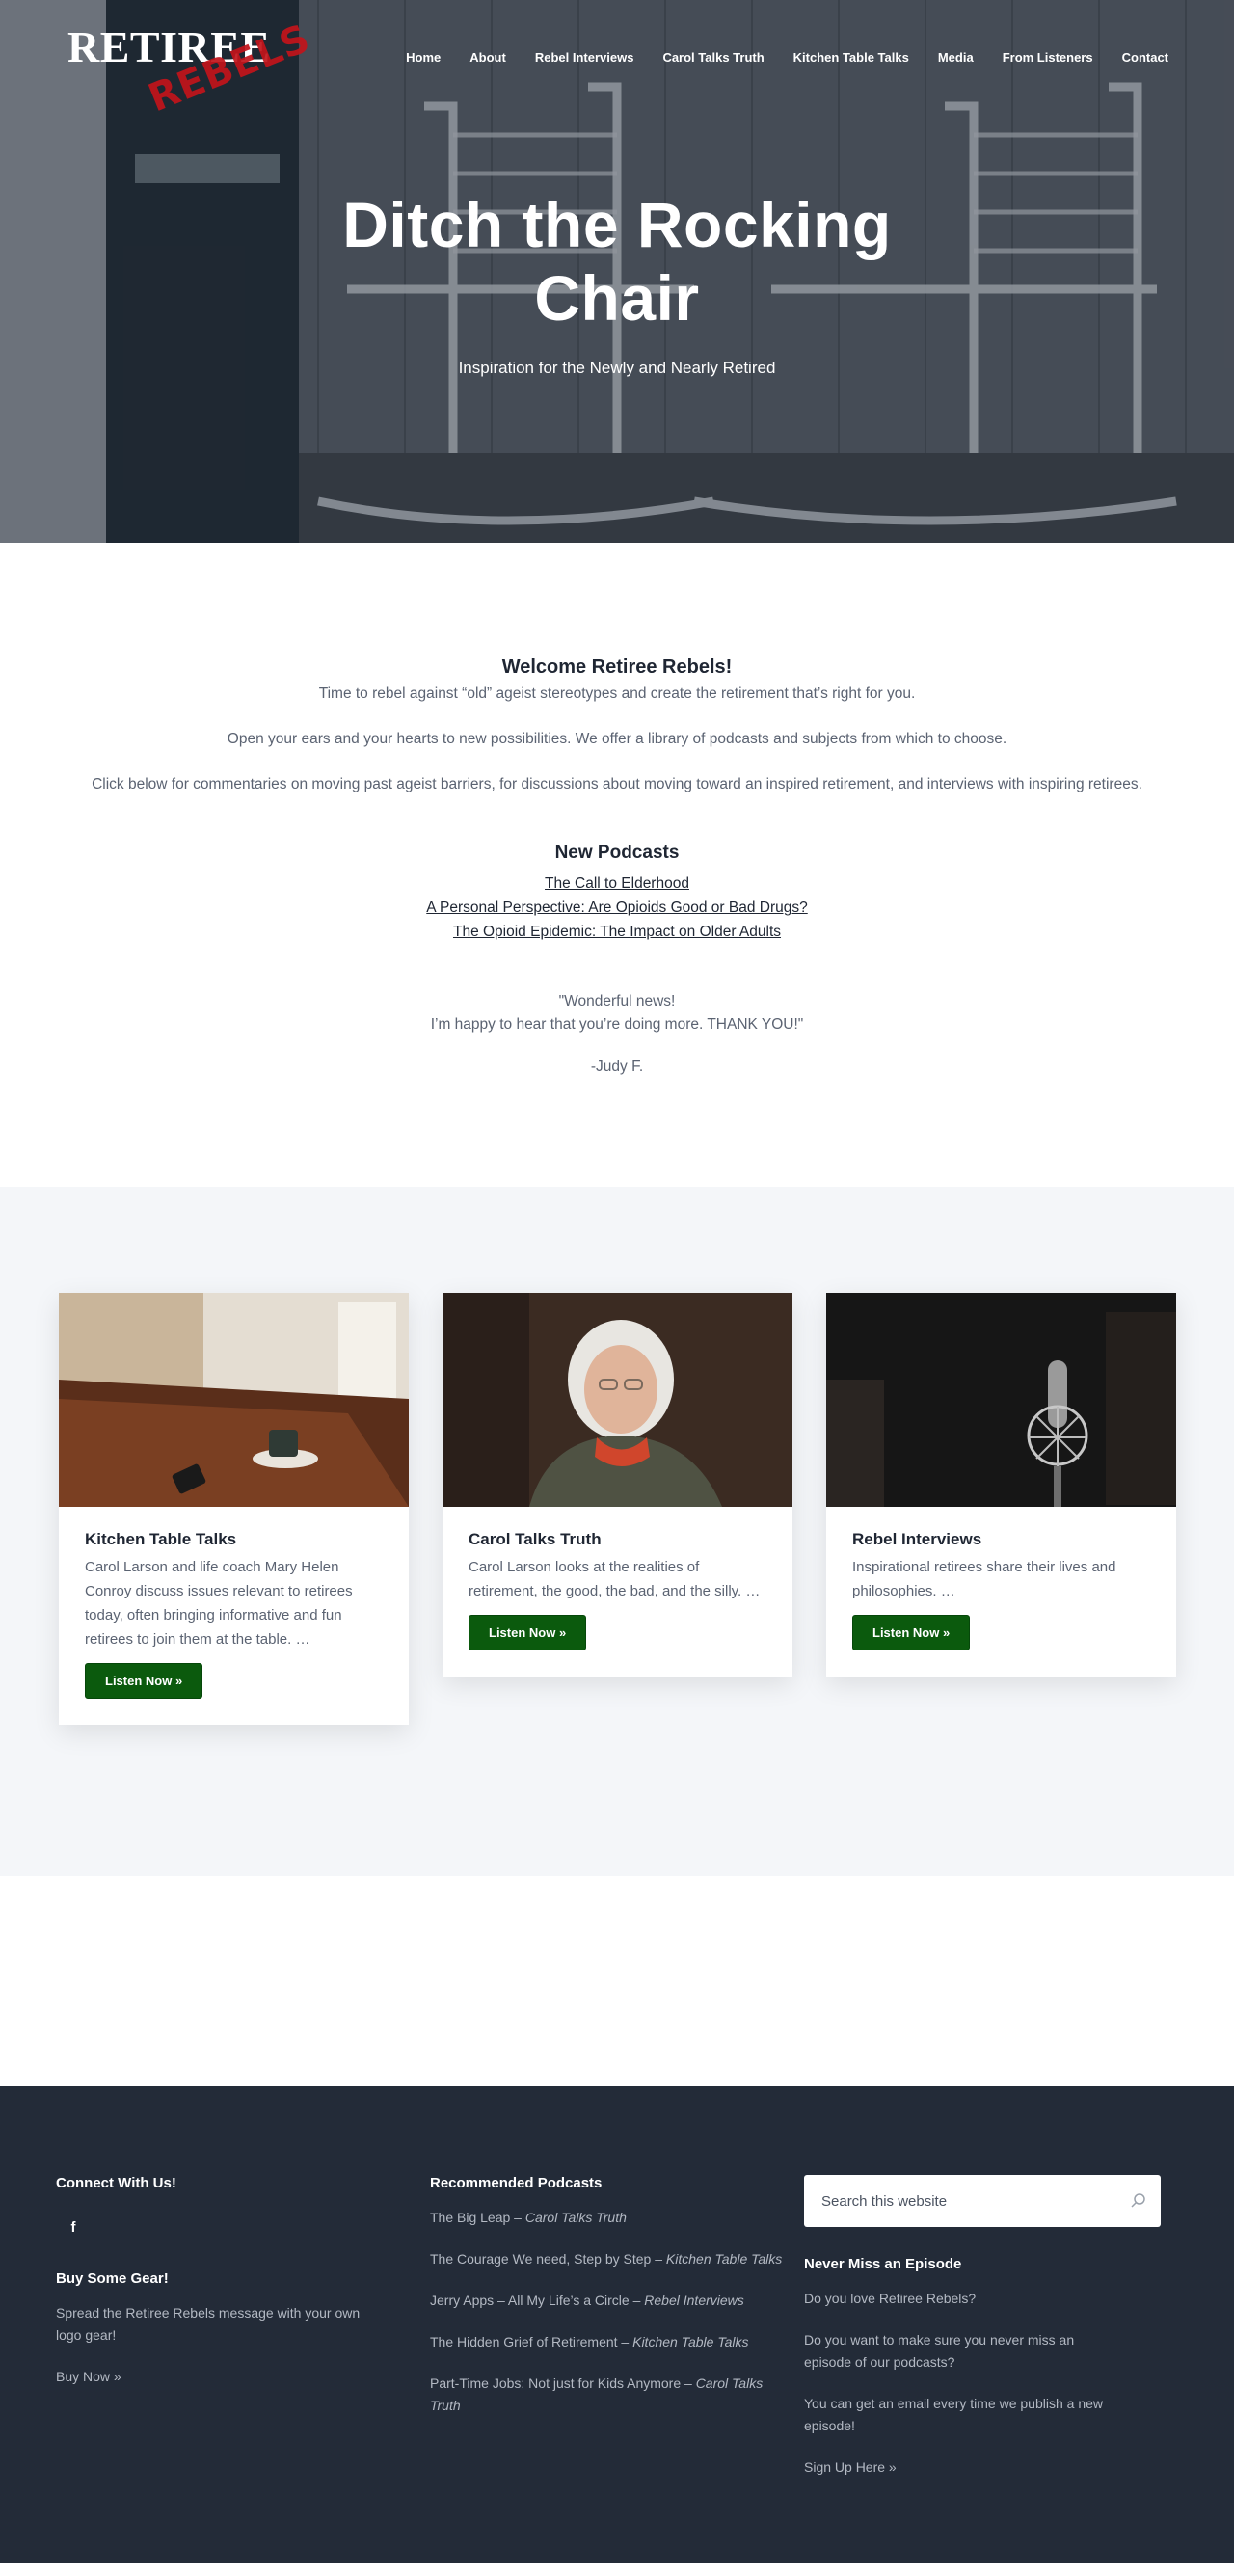  What do you see at coordinates (617, 1067) in the screenshot?
I see `testimonial-author: -Judy F.` at bounding box center [617, 1067].